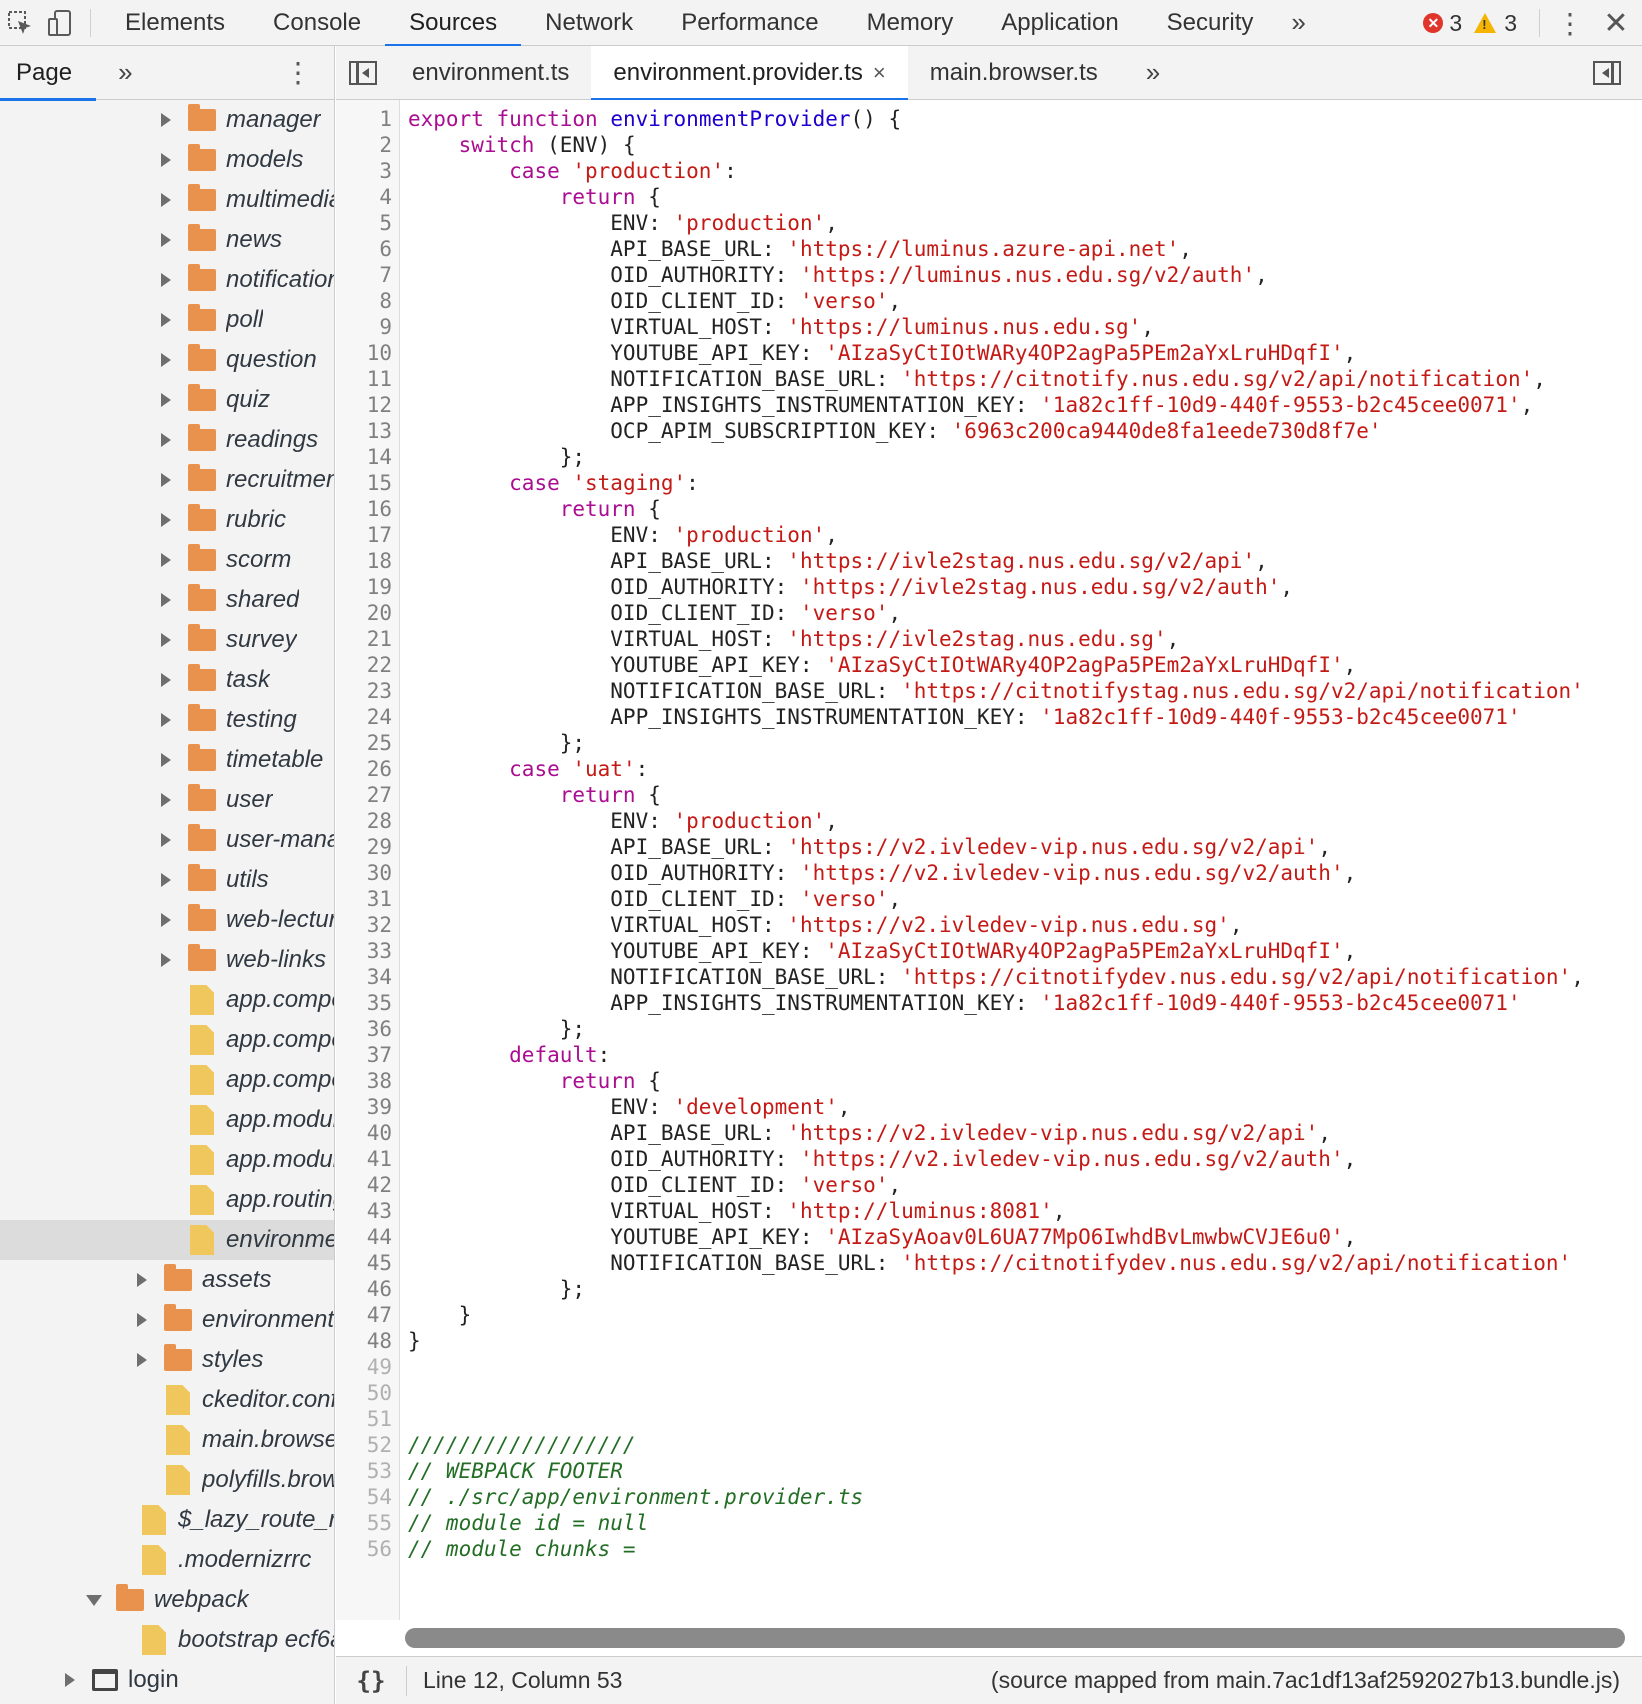 The image size is (1642, 1704). Describe the element at coordinates (1570, 23) in the screenshot. I see `customize-menu-icon: ⋮` at that location.